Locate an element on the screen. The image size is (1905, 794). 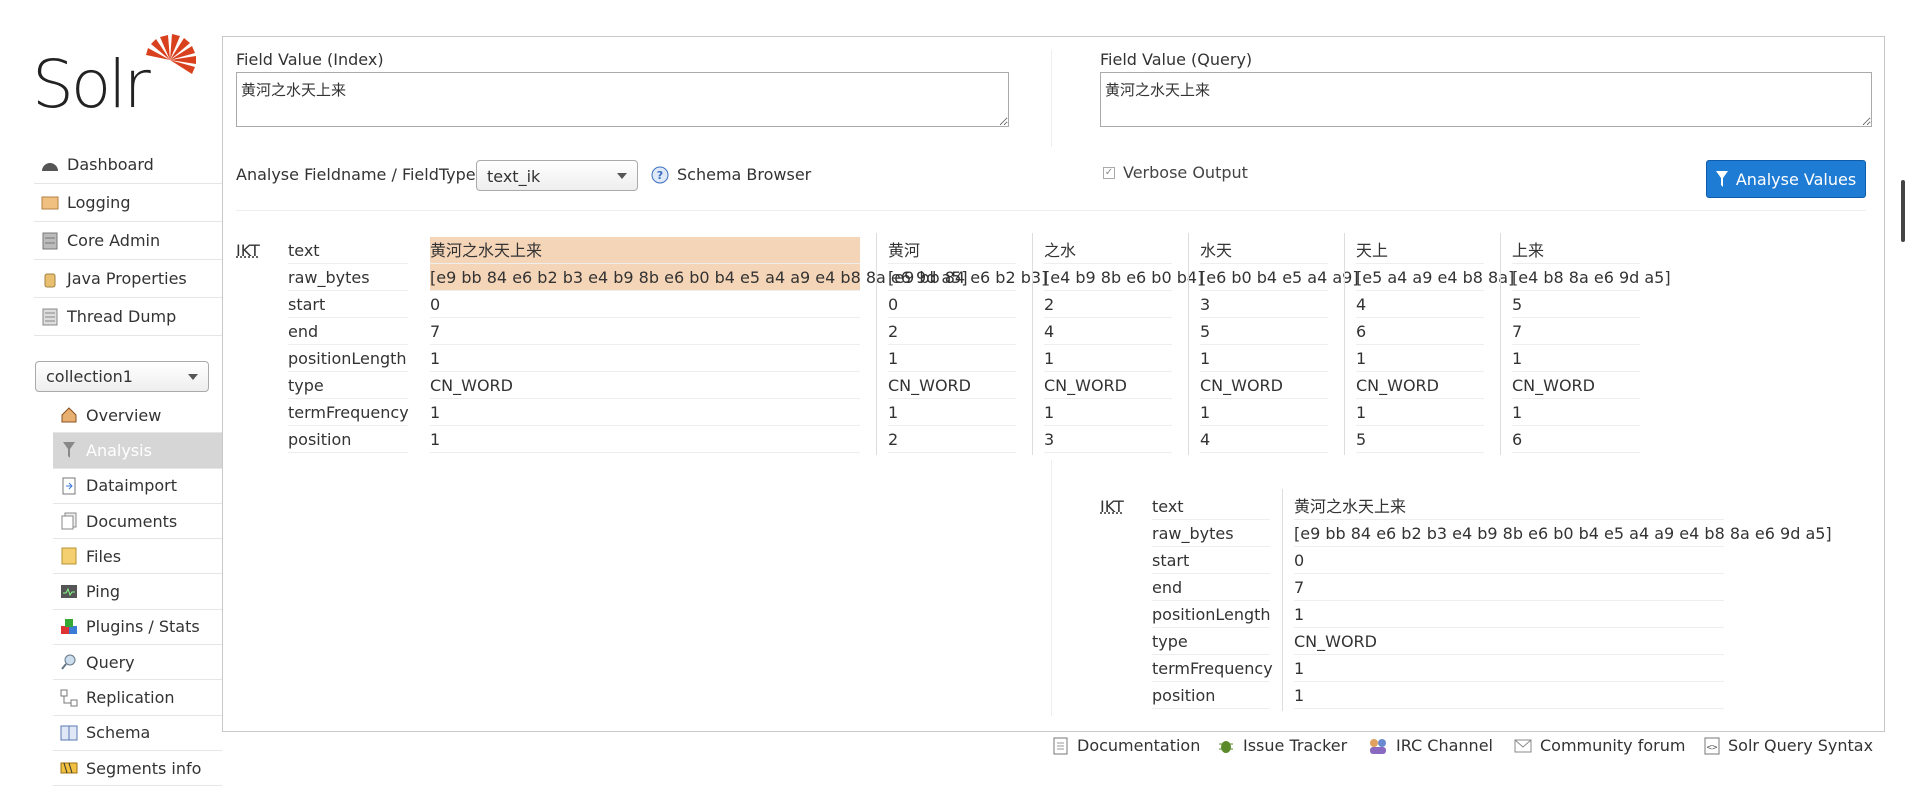
documents-icon is located at coordinates (69, 521).